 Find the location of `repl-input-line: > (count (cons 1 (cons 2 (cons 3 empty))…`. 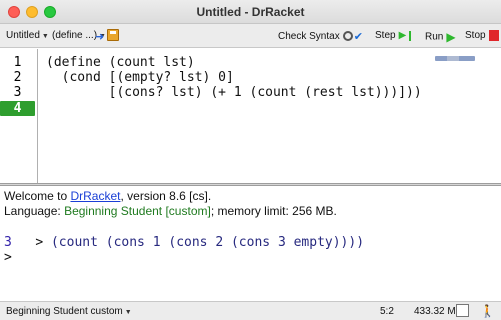

repl-input-line: > (count (cons 1 (cons 2 (cons 3 empty))… is located at coordinates (184, 242).